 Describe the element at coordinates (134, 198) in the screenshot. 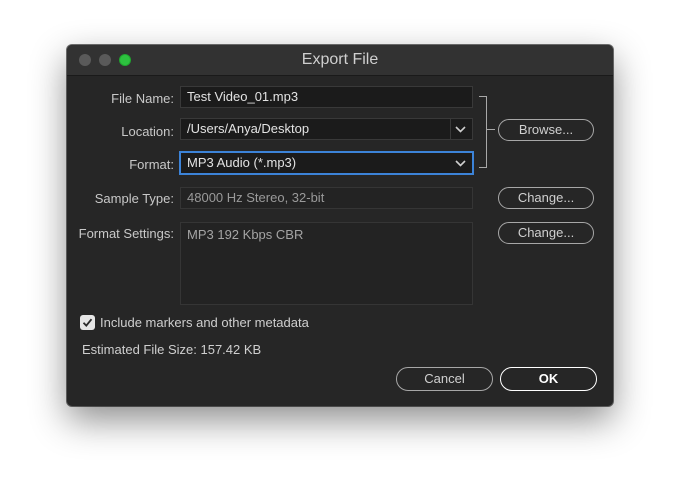

I see `sample-type-label: Sample Type:` at that location.